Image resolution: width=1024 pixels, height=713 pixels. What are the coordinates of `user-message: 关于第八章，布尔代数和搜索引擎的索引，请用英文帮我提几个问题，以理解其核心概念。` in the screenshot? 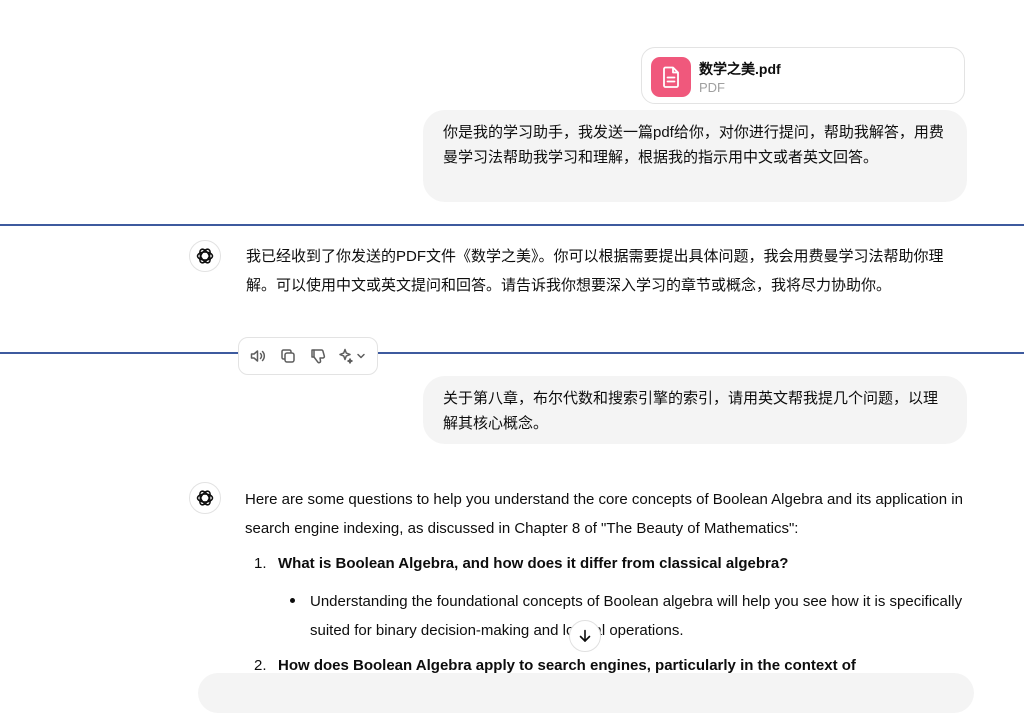 It's located at (695, 410).